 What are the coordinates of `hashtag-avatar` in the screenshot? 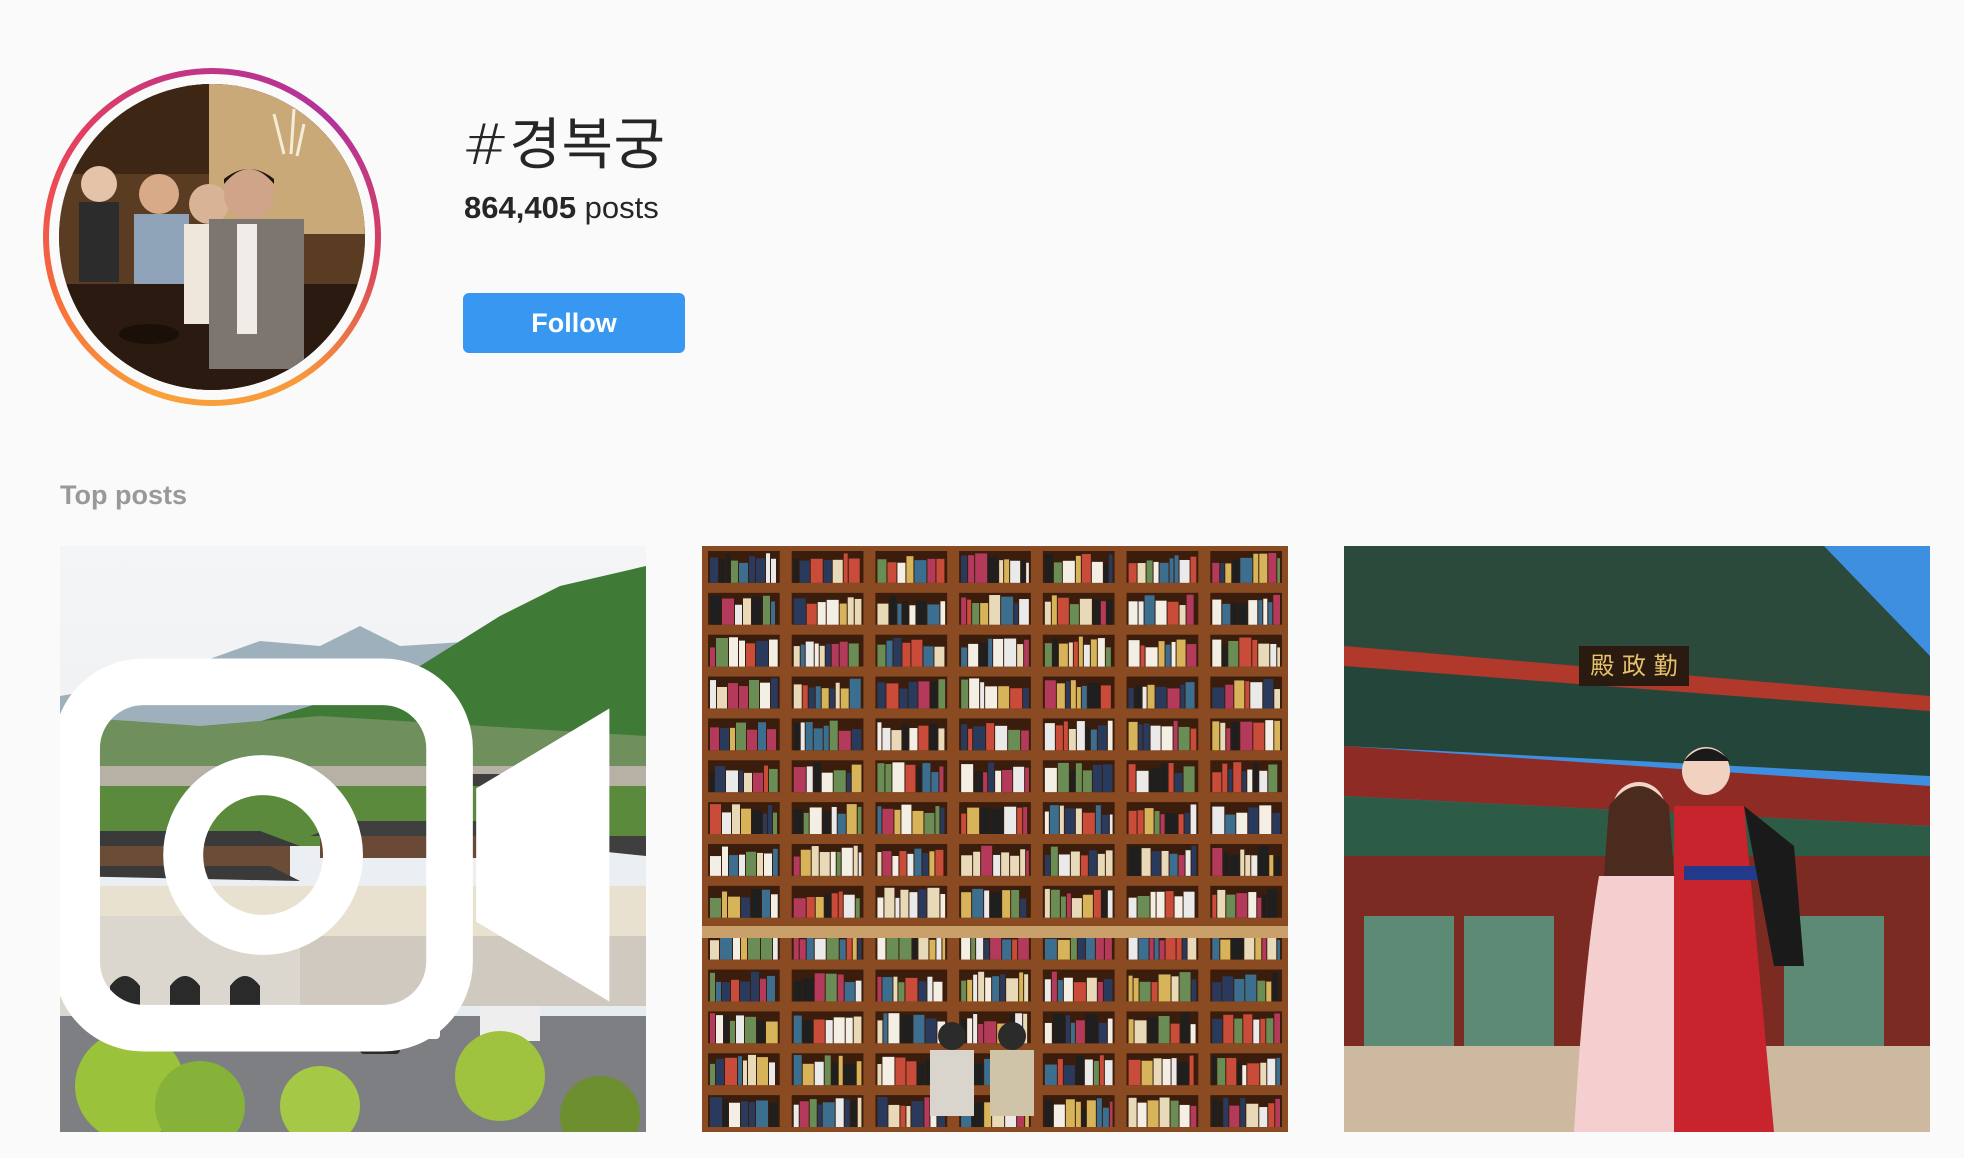 It's located at (212, 237).